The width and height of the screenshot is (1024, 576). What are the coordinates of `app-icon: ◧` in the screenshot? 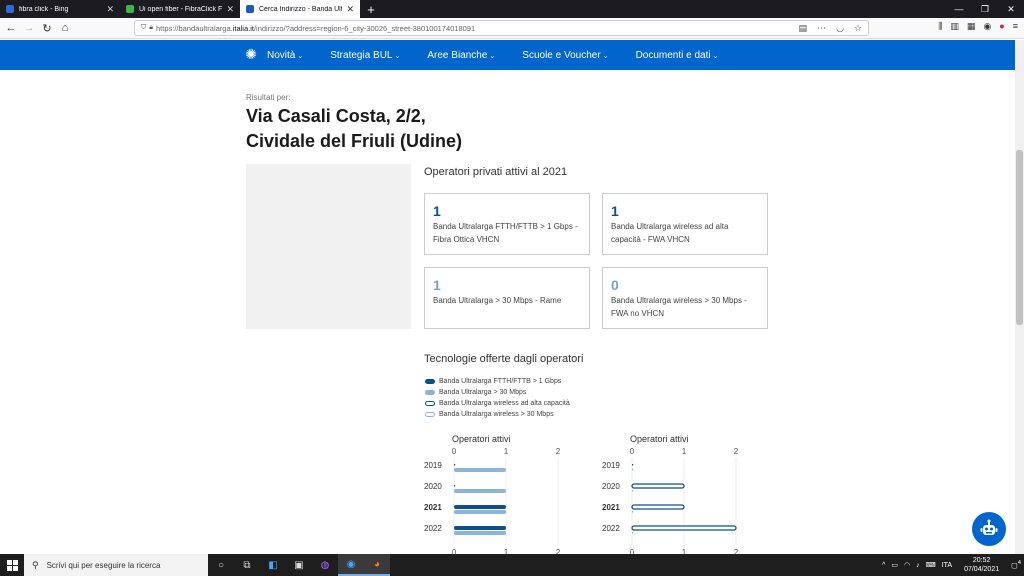 It's located at (273, 565).